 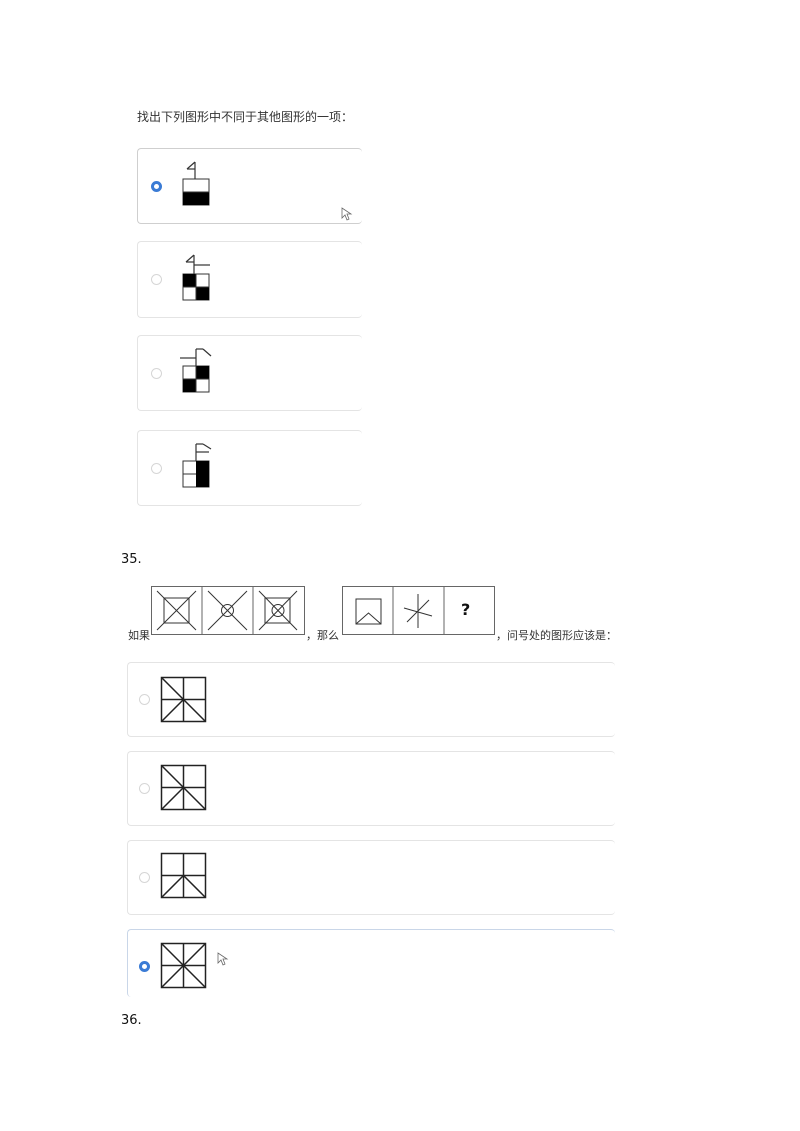 I want to click on pattern-target-figure, so click(x=418, y=610).